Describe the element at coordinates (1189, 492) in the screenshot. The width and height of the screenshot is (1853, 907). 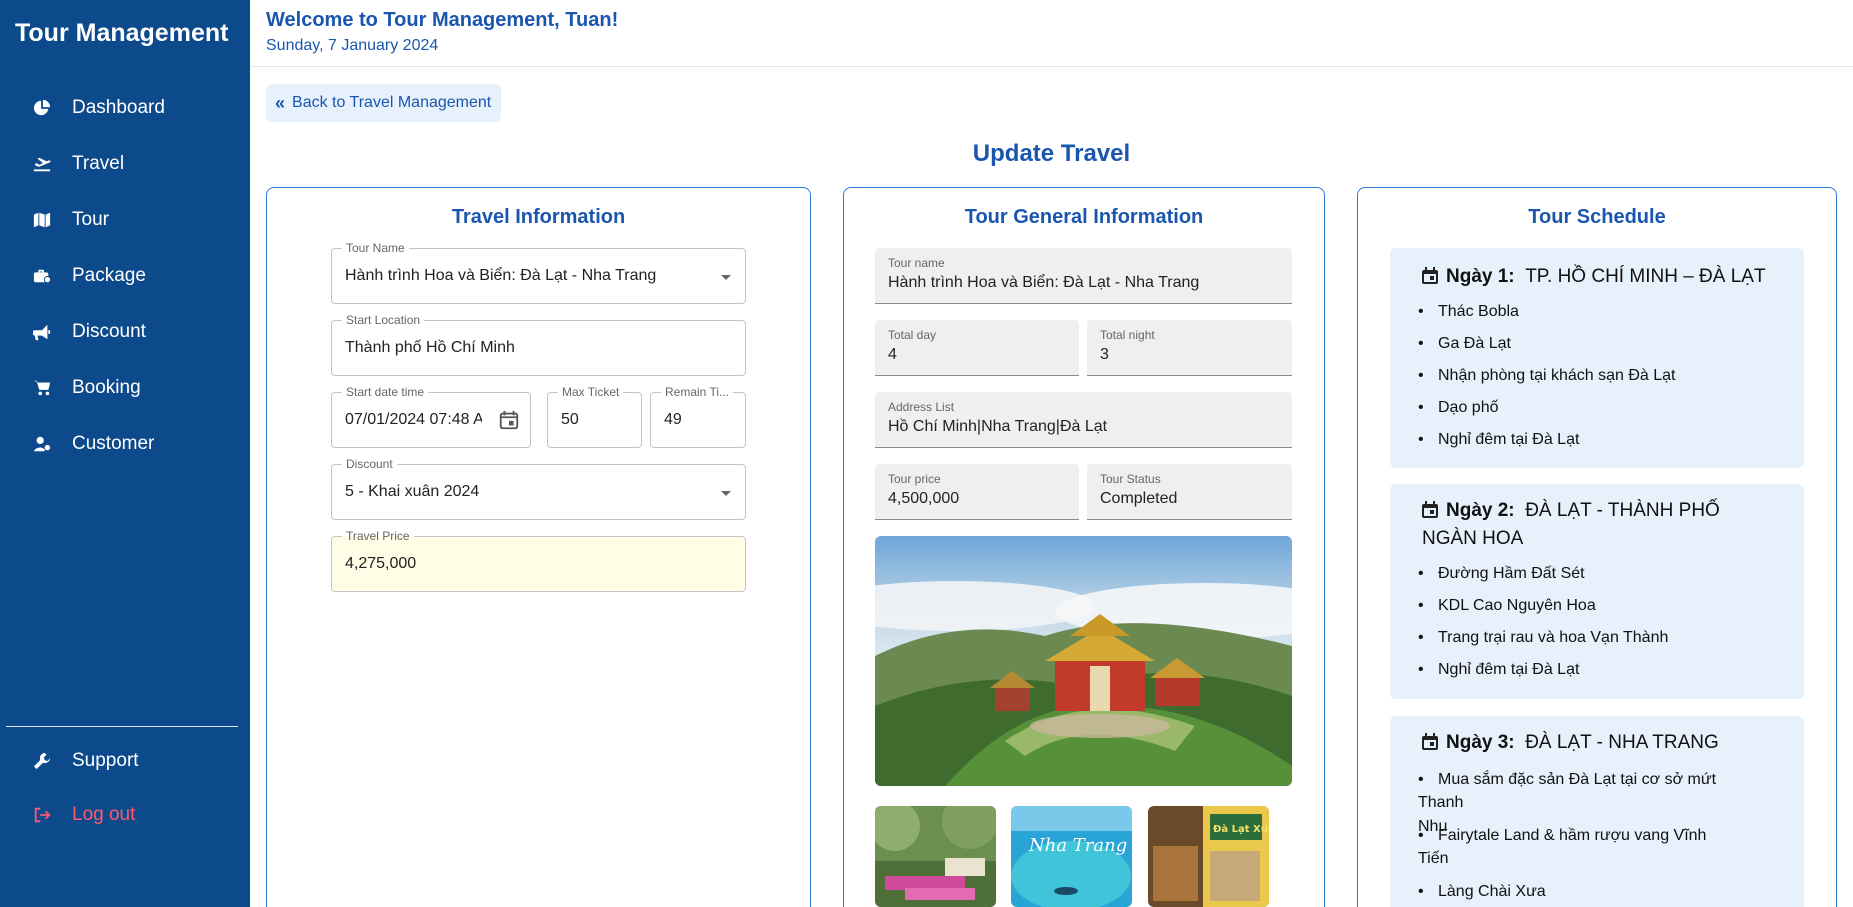
I see `tour-status-readonly: Tour Status Completed` at that location.